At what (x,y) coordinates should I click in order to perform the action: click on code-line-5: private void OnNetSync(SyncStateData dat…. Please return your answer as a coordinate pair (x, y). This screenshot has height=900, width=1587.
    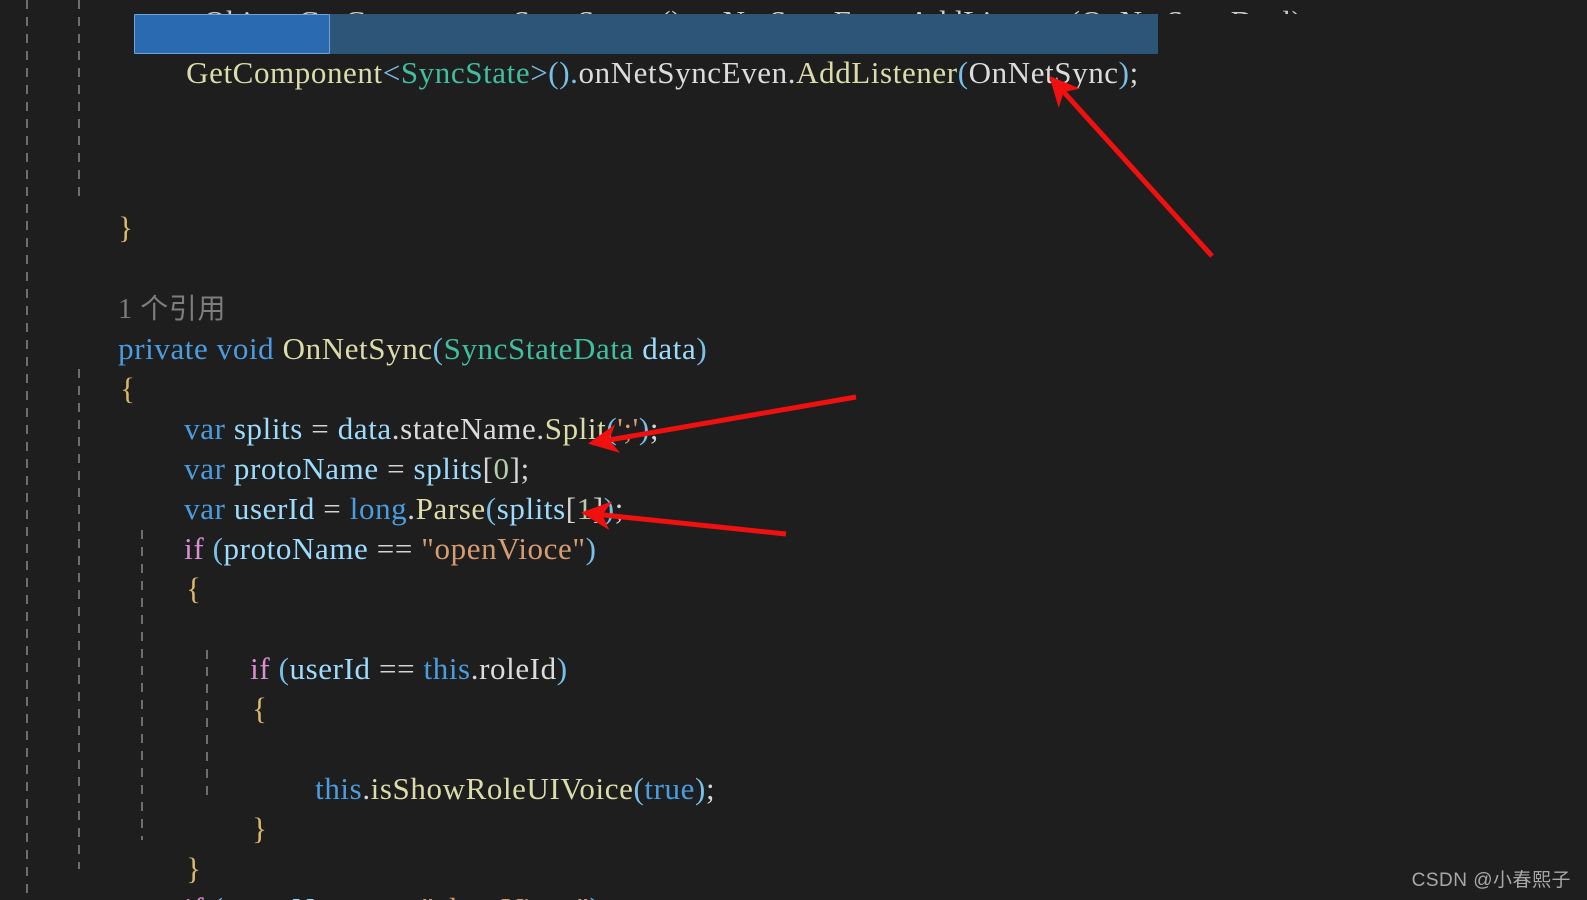
    Looking at the image, I should click on (387, 327).